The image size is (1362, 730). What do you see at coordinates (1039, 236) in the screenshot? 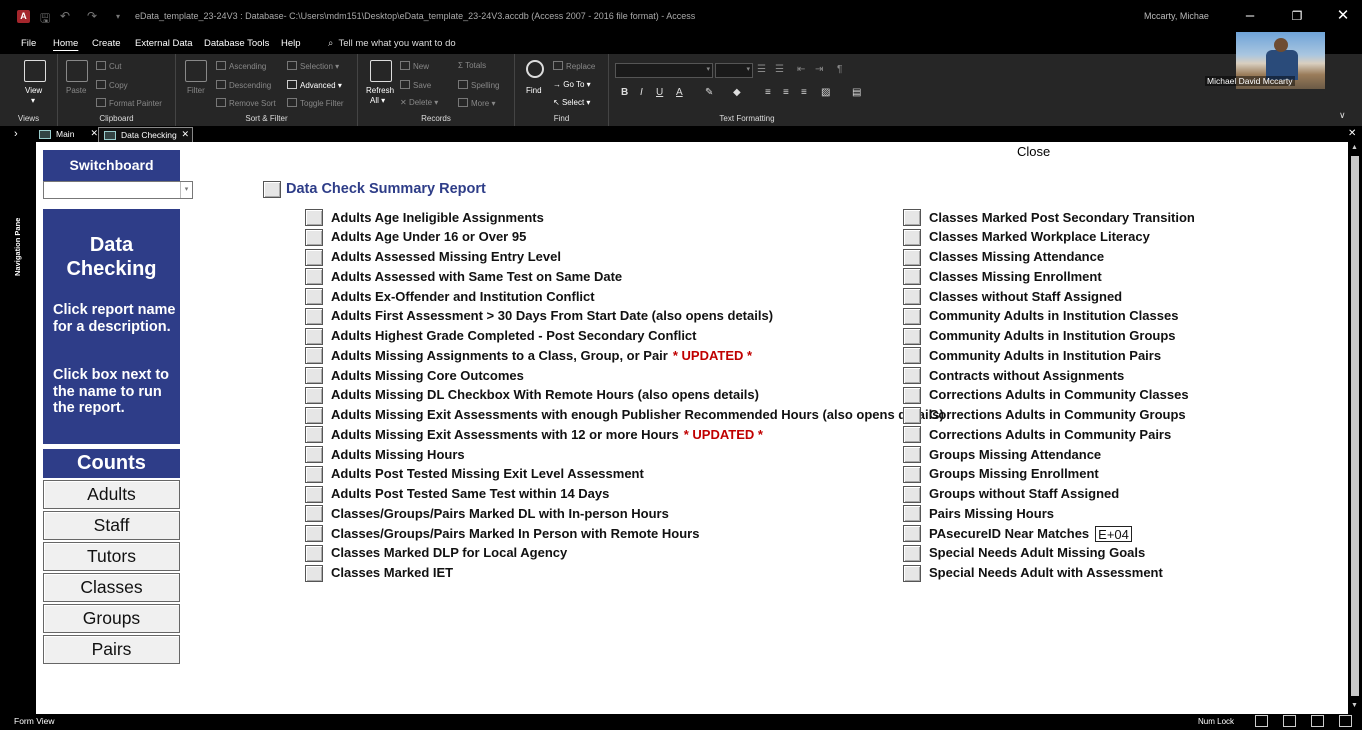
I see `right-report-label: Classes Marked Workplace Literacy` at bounding box center [1039, 236].